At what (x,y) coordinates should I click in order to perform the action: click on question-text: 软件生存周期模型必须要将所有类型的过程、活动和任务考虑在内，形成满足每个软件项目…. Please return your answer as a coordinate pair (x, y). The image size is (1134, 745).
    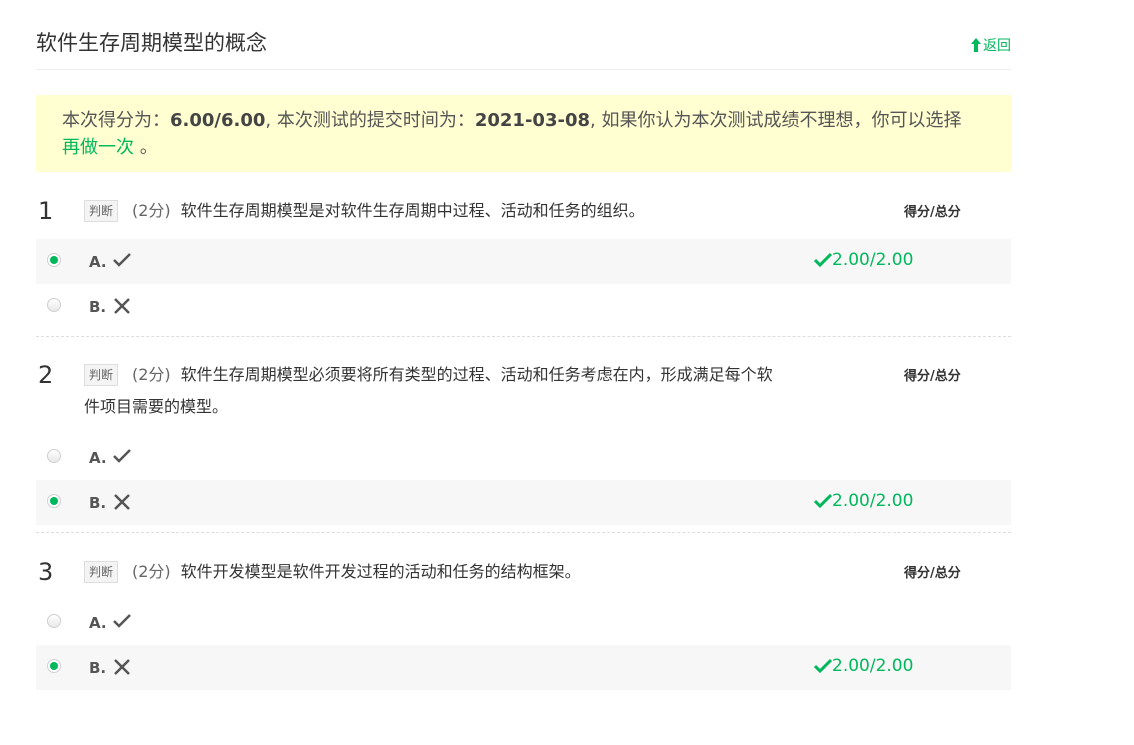
    Looking at the image, I should click on (428, 390).